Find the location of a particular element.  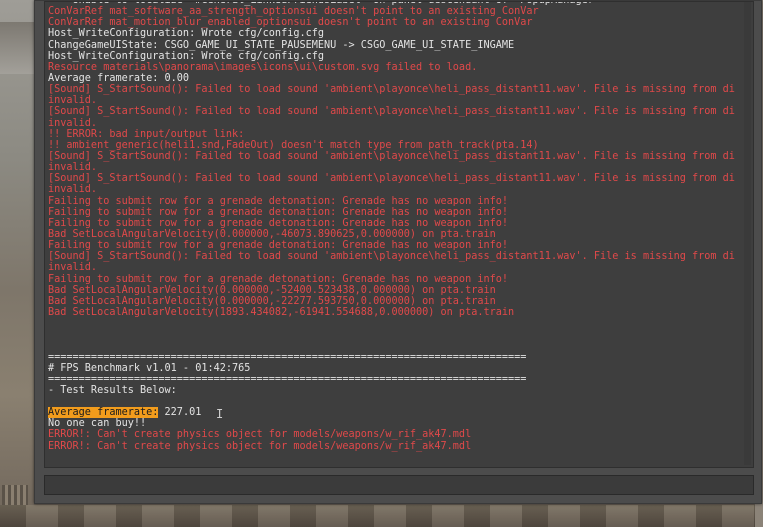

console-input is located at coordinates (399, 488).